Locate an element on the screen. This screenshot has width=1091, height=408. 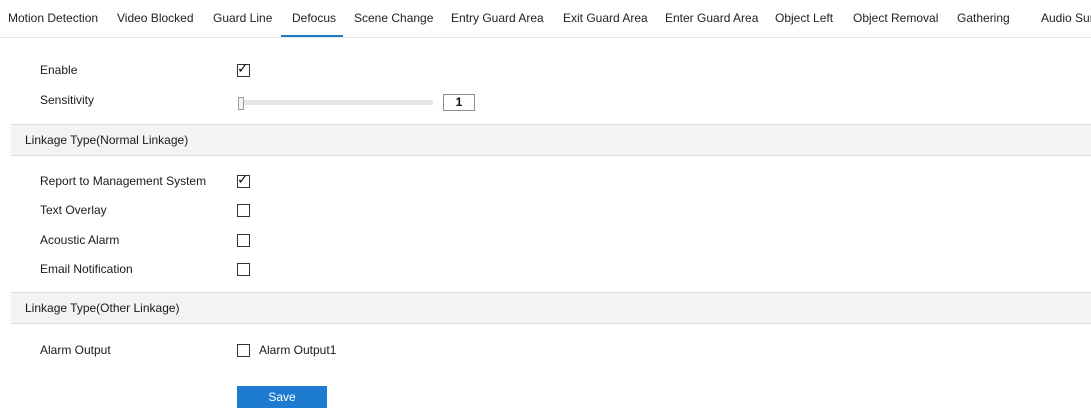
sensitivity-slider-track is located at coordinates (335, 102).